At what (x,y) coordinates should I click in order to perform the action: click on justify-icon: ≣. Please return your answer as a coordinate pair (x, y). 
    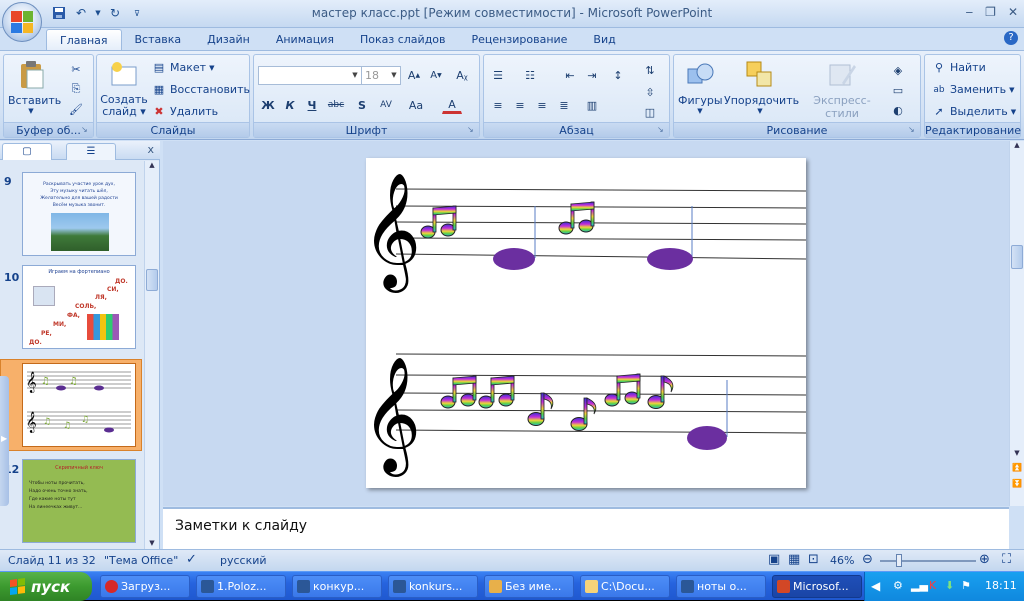
    Looking at the image, I should click on (564, 105).